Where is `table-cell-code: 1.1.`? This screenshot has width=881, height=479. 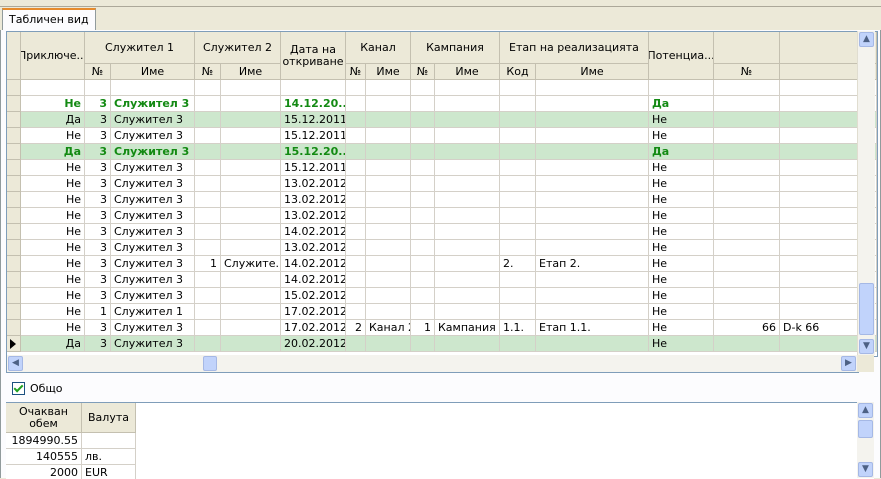
table-cell-code: 1.1. is located at coordinates (518, 328).